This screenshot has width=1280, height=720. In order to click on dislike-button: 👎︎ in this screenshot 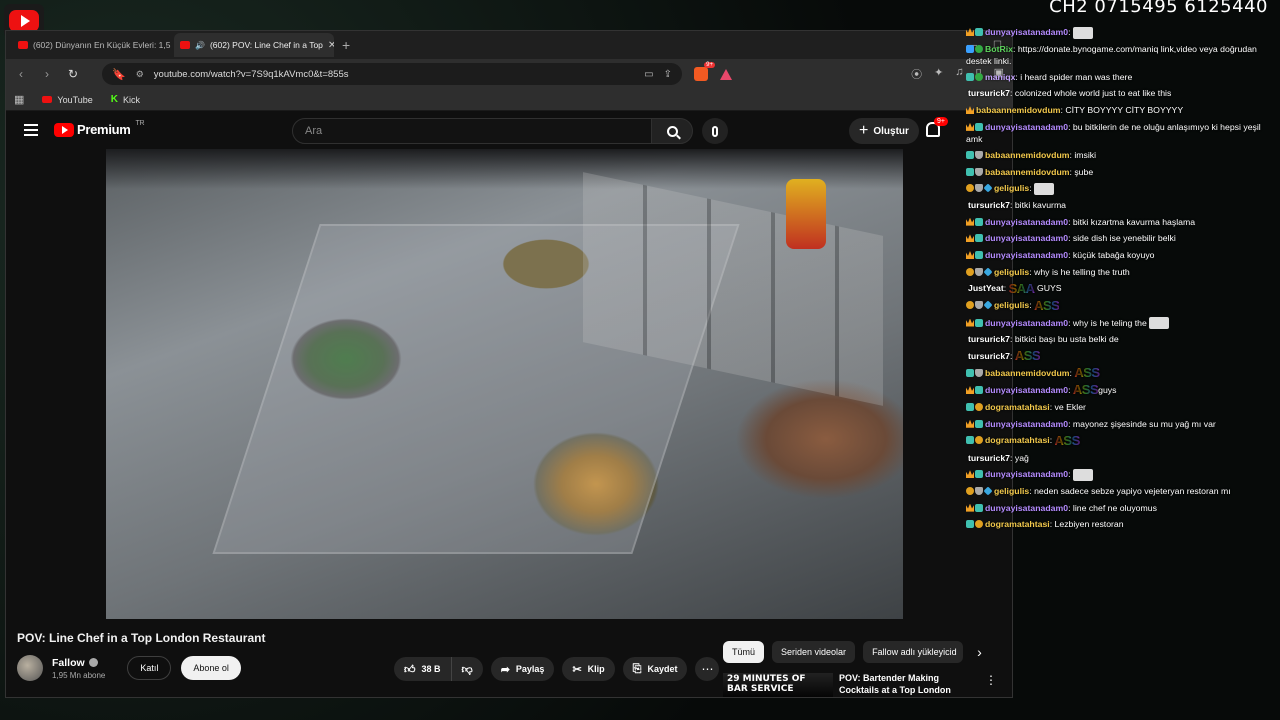, I will do `click(467, 669)`.